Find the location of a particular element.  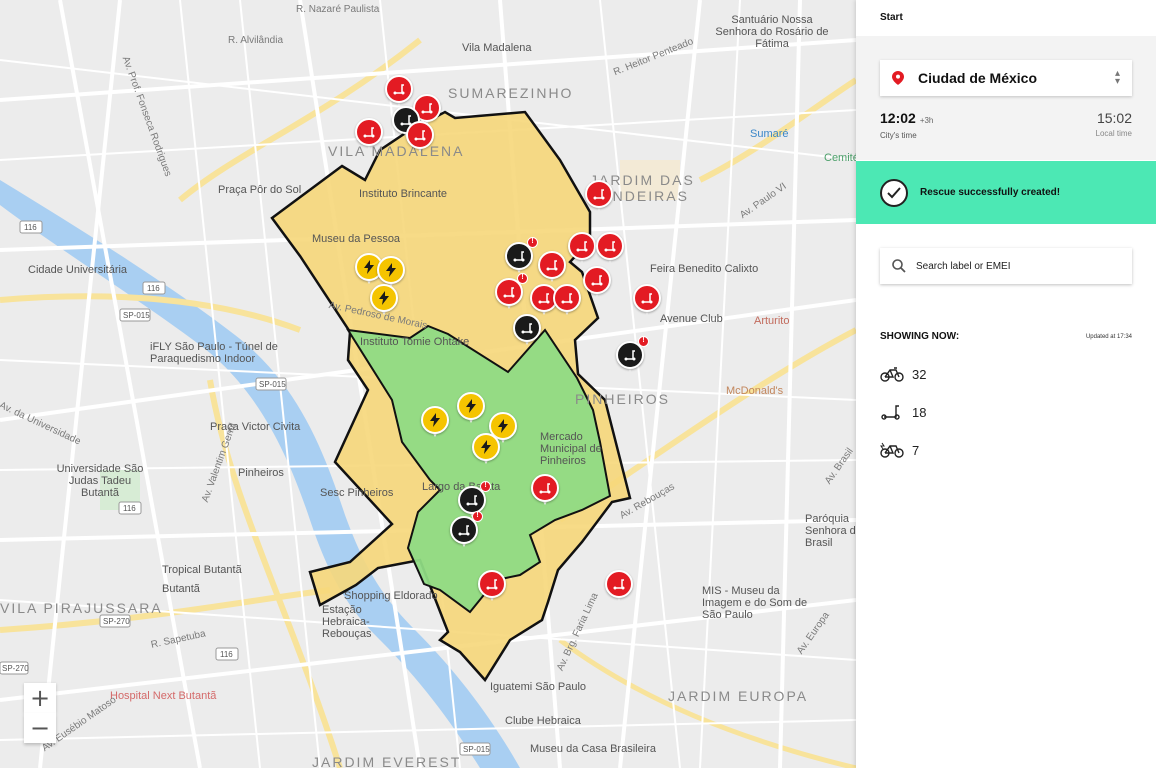

bicycle-count: 32 is located at coordinates (919, 374).